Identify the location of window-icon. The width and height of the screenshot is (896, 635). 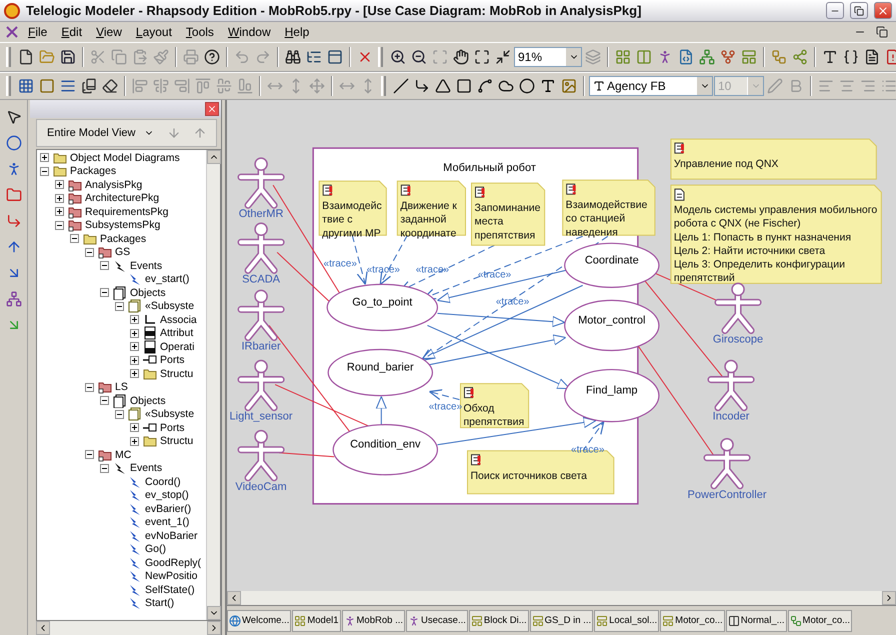
(335, 57).